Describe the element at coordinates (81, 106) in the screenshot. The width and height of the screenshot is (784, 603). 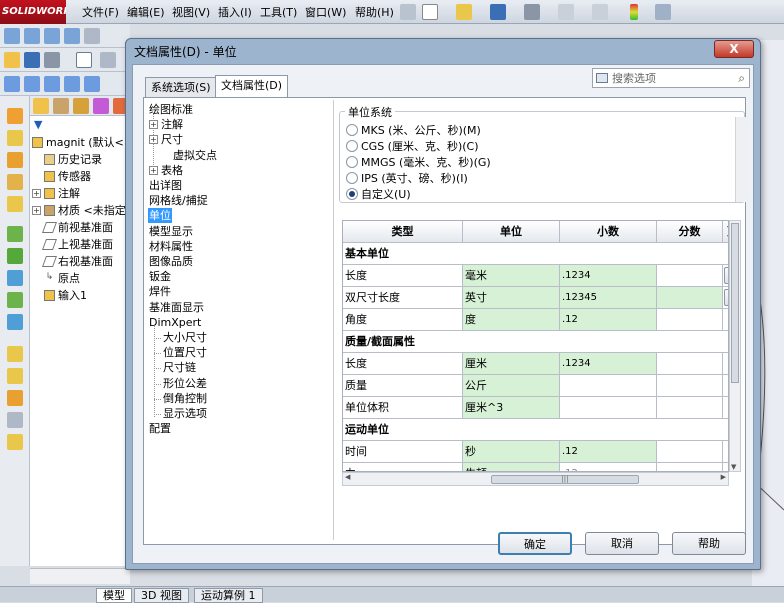
I see `configuration-manager-tab-icon` at that location.